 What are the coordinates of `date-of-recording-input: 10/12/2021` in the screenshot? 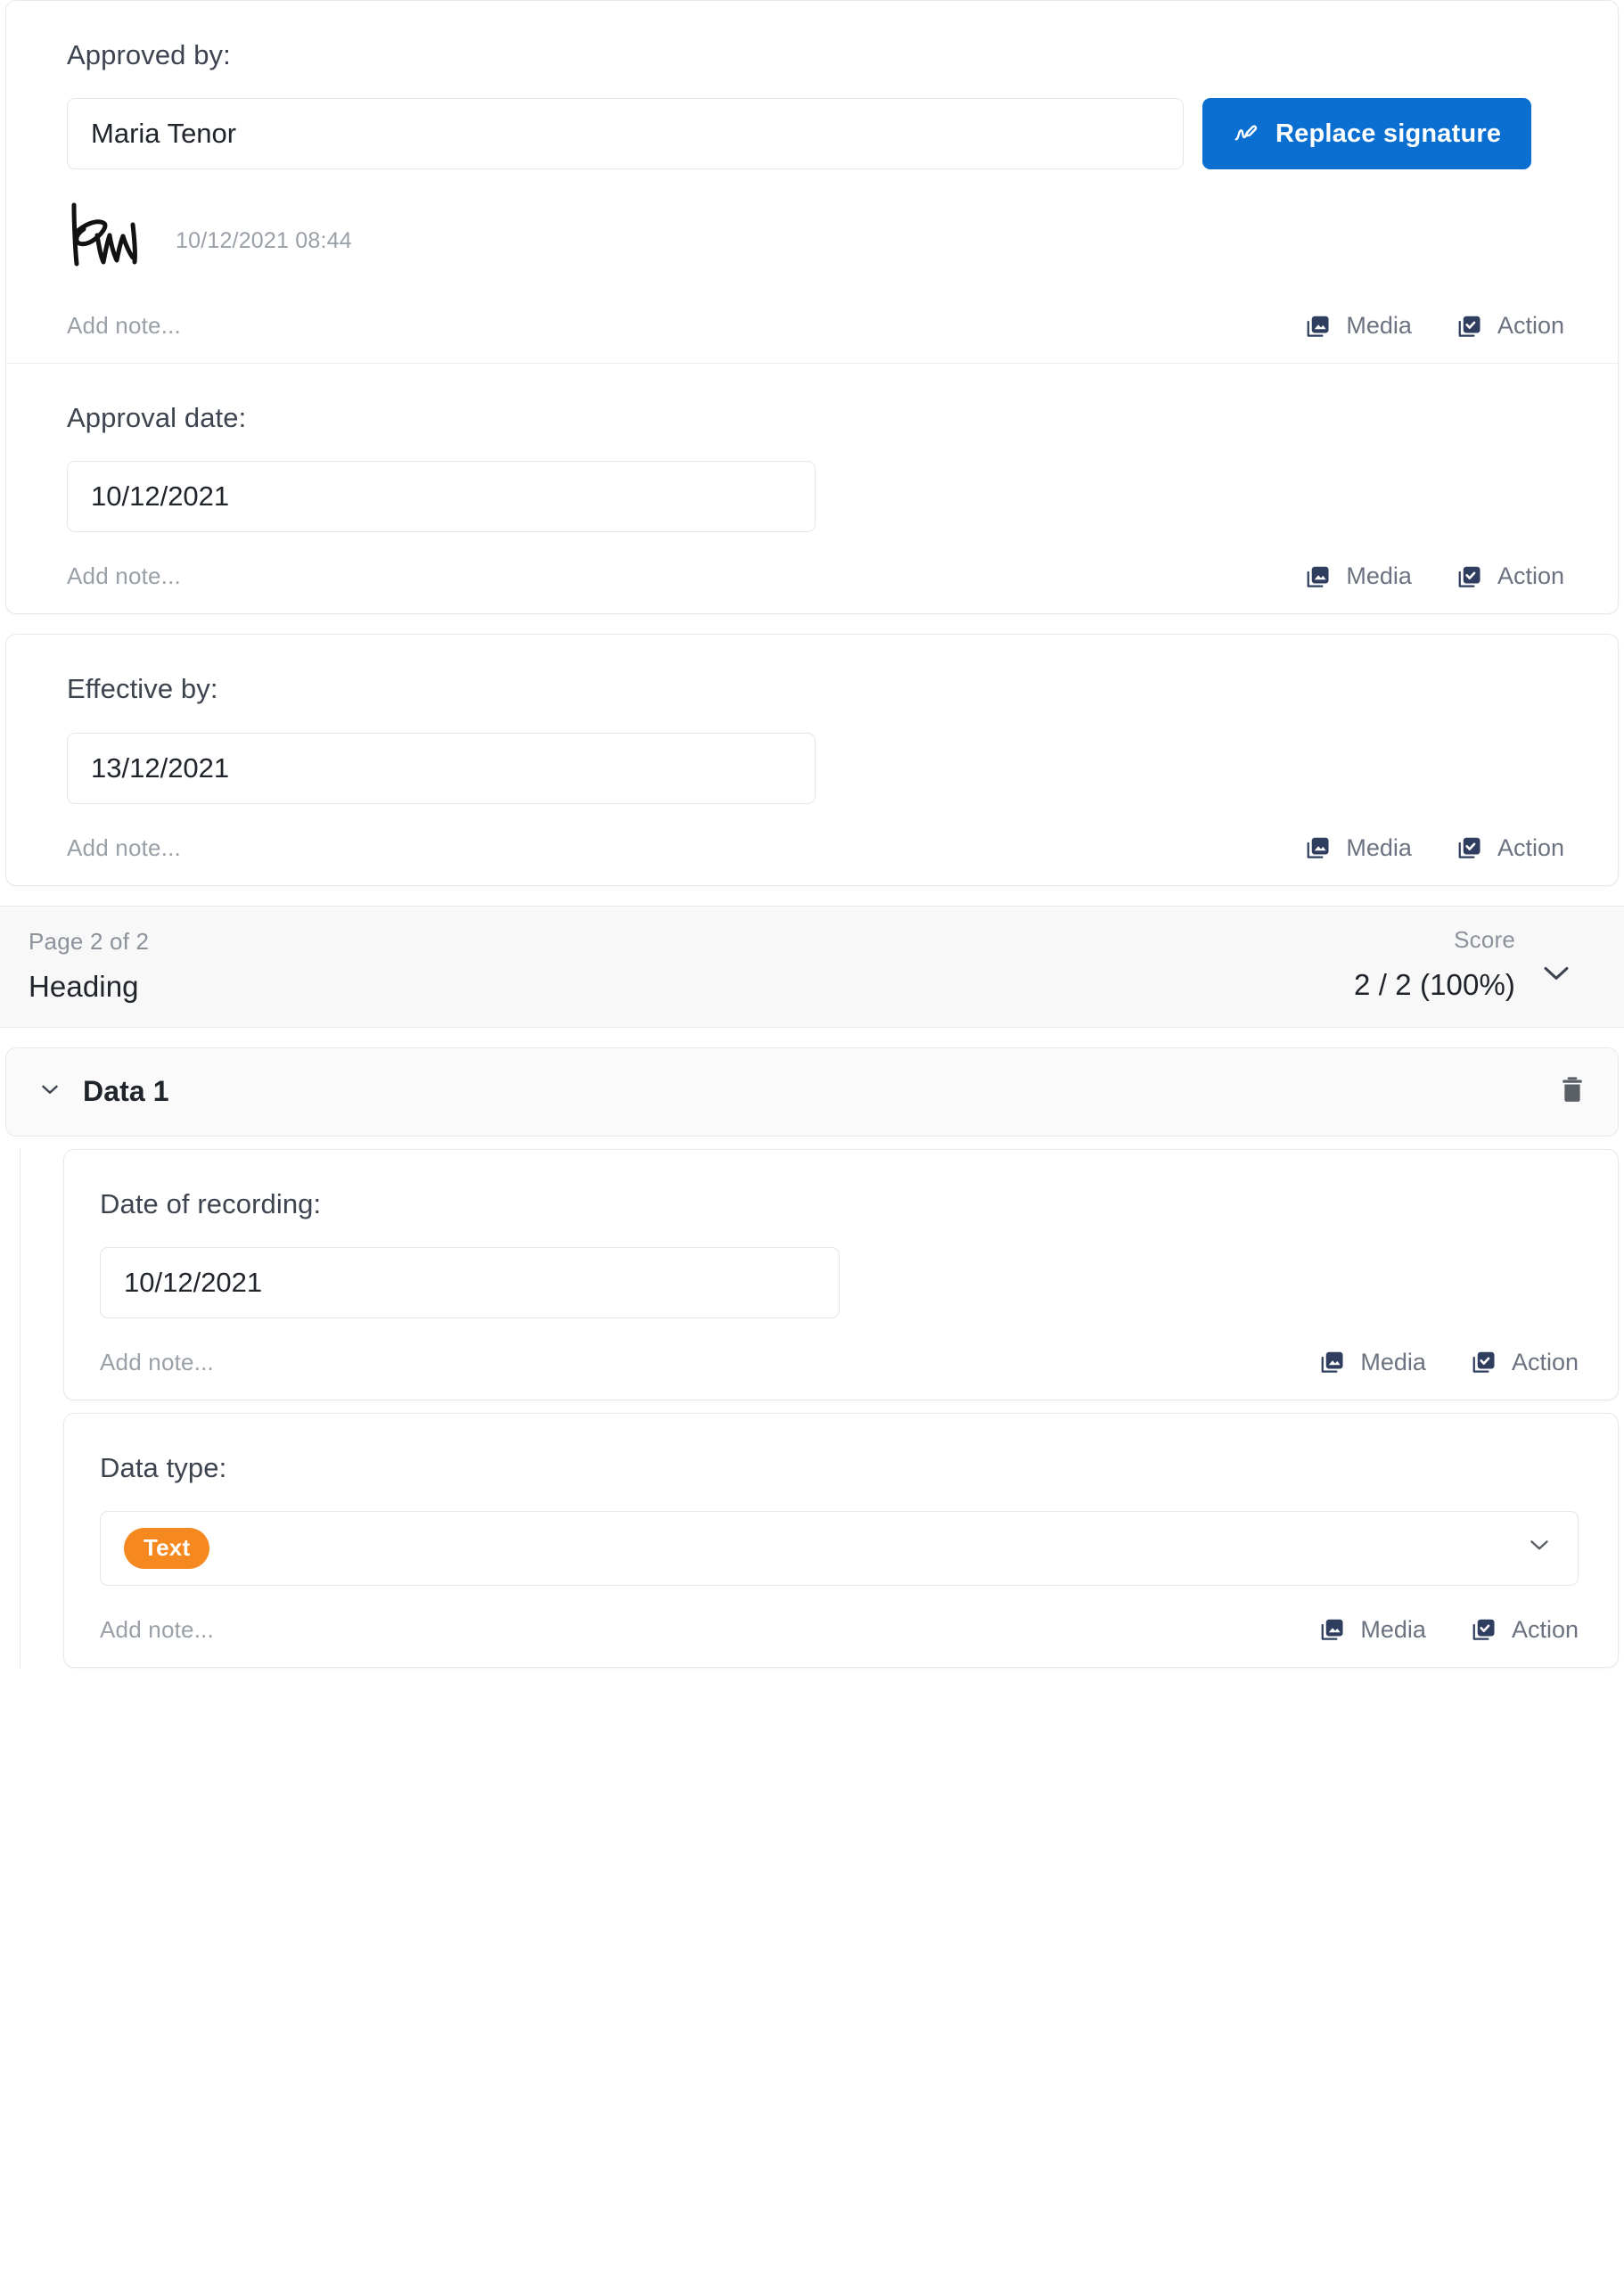 It's located at (470, 1282).